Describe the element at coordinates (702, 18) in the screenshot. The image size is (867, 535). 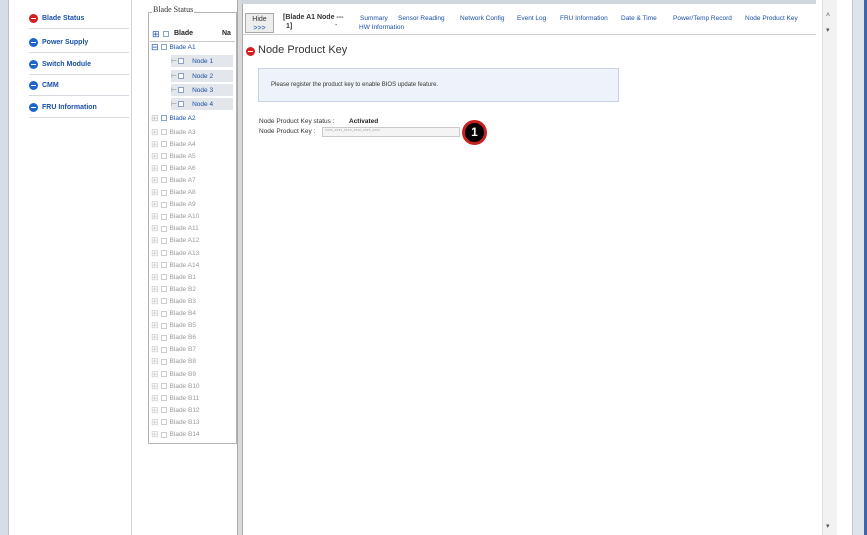
I see `tab-power-temp-record: Power/Temp Record` at that location.